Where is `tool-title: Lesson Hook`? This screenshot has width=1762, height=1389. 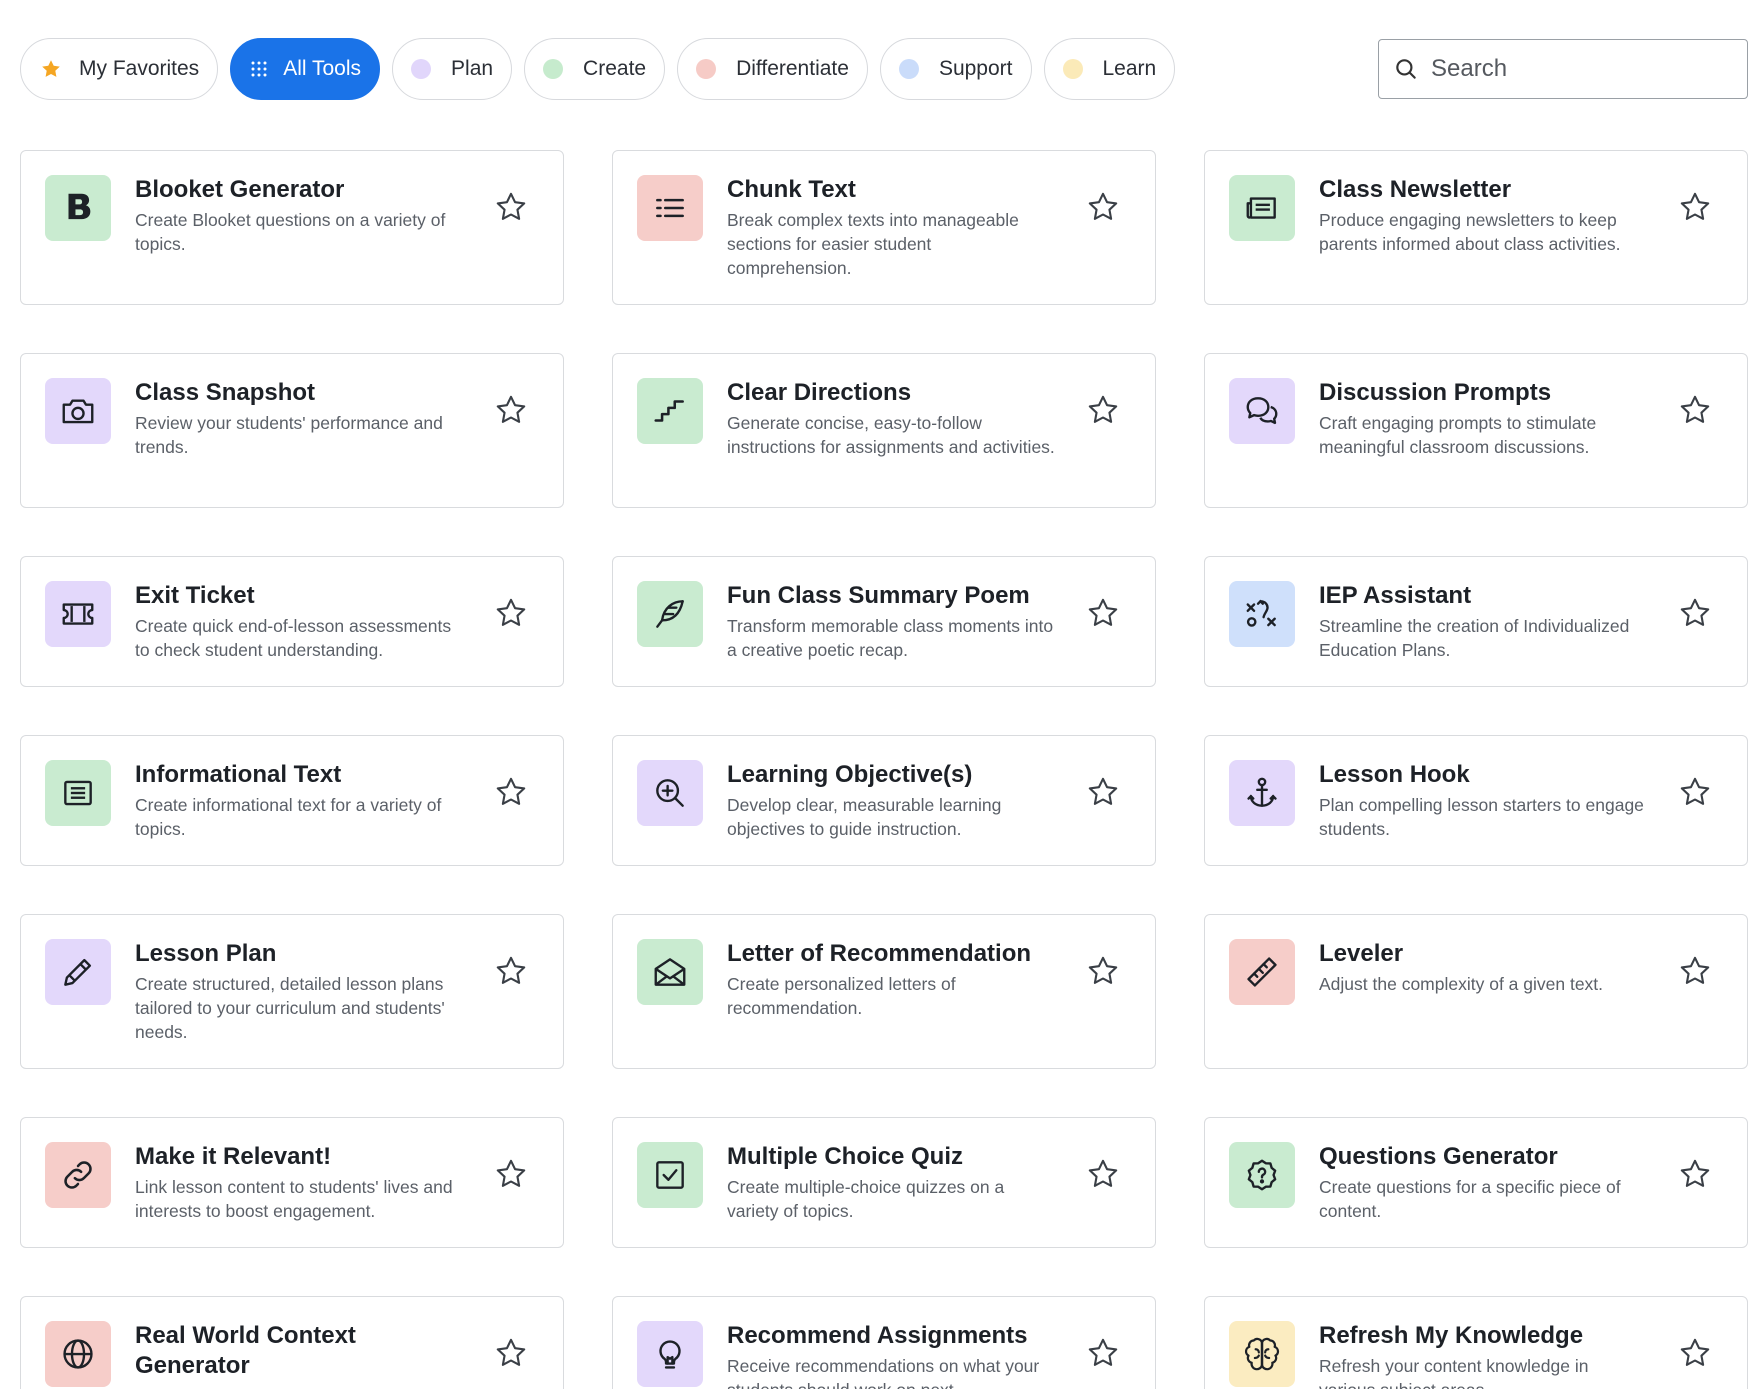 tool-title: Lesson Hook is located at coordinates (1394, 774).